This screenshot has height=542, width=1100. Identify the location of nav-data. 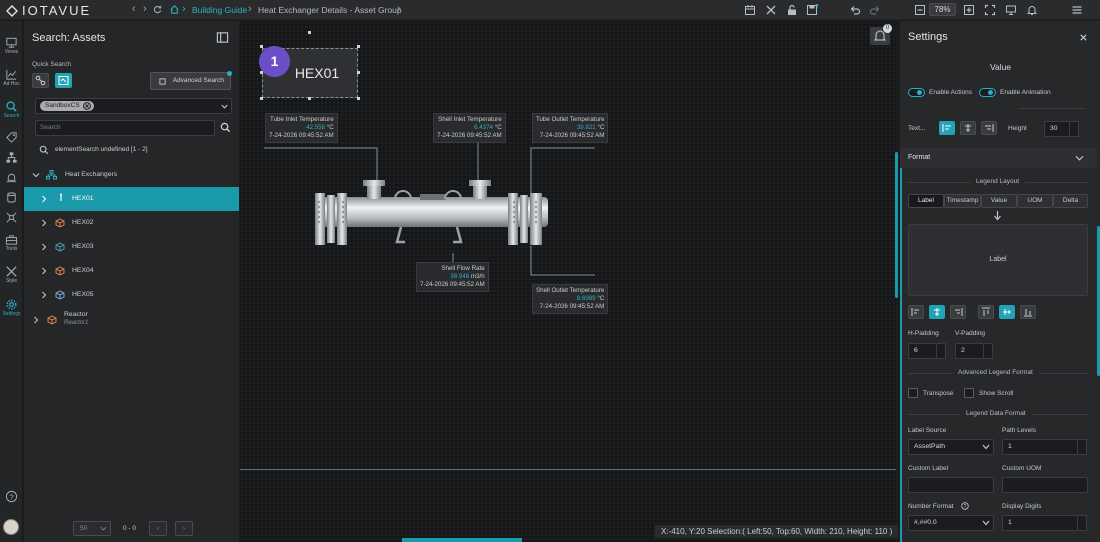
(11, 197).